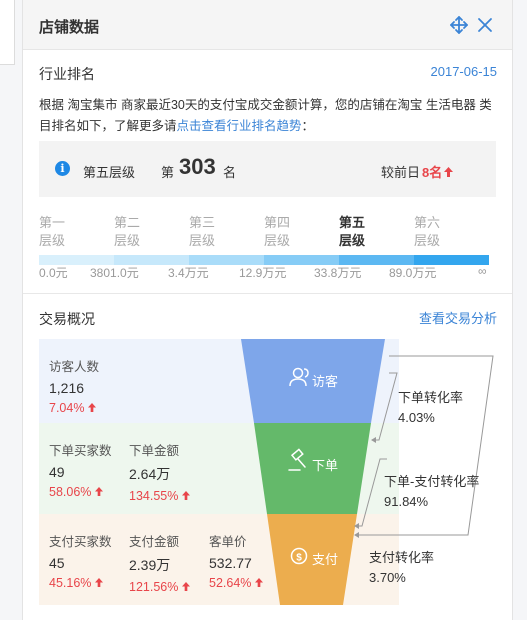 This screenshot has height=620, width=527. I want to click on order-pay-conversion-rate: 下单-支付转化率 91.84%, so click(431, 492).